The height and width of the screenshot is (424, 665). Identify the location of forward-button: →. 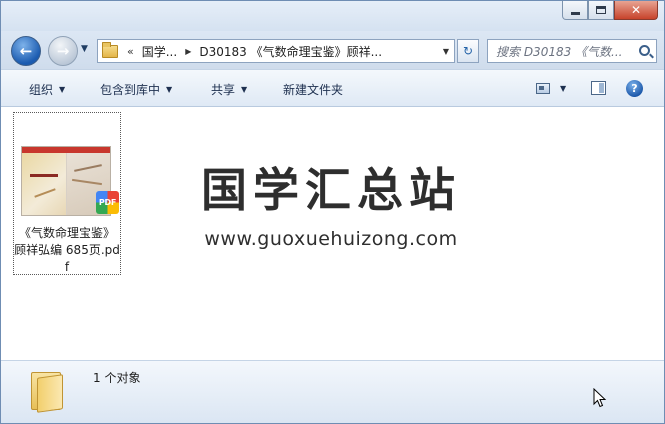
(63, 51).